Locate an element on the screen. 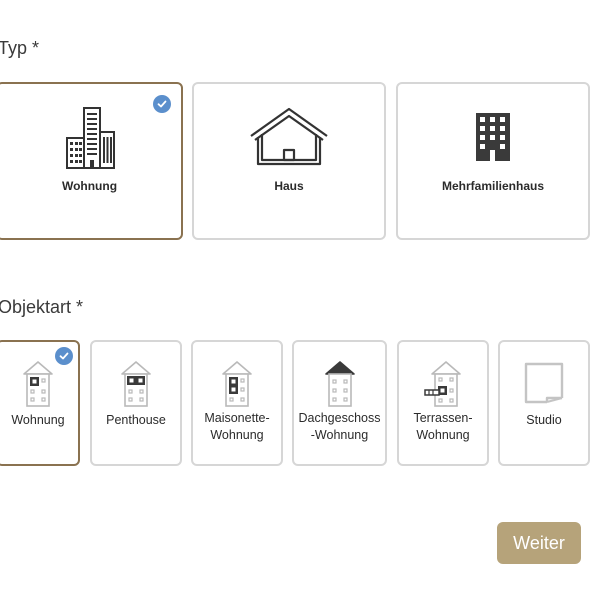  typ-option-mehrfamilienhaus: Mehrfamilienhaus is located at coordinates (493, 161).